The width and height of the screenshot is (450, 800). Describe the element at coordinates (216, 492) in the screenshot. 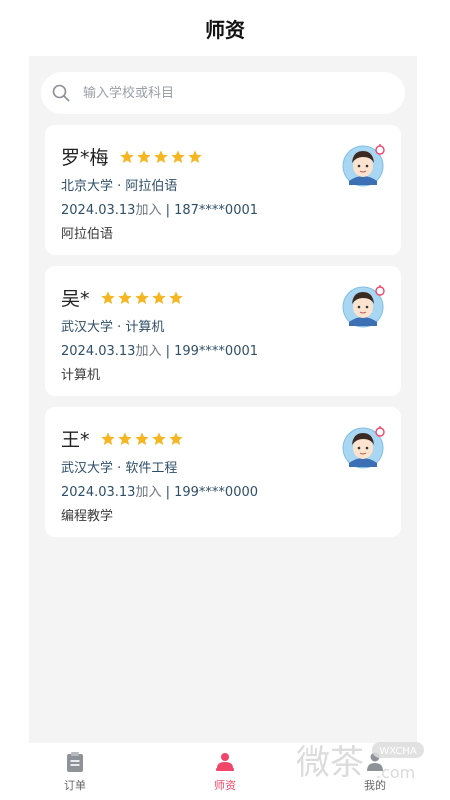

I see `phone-number: 199****0000` at that location.